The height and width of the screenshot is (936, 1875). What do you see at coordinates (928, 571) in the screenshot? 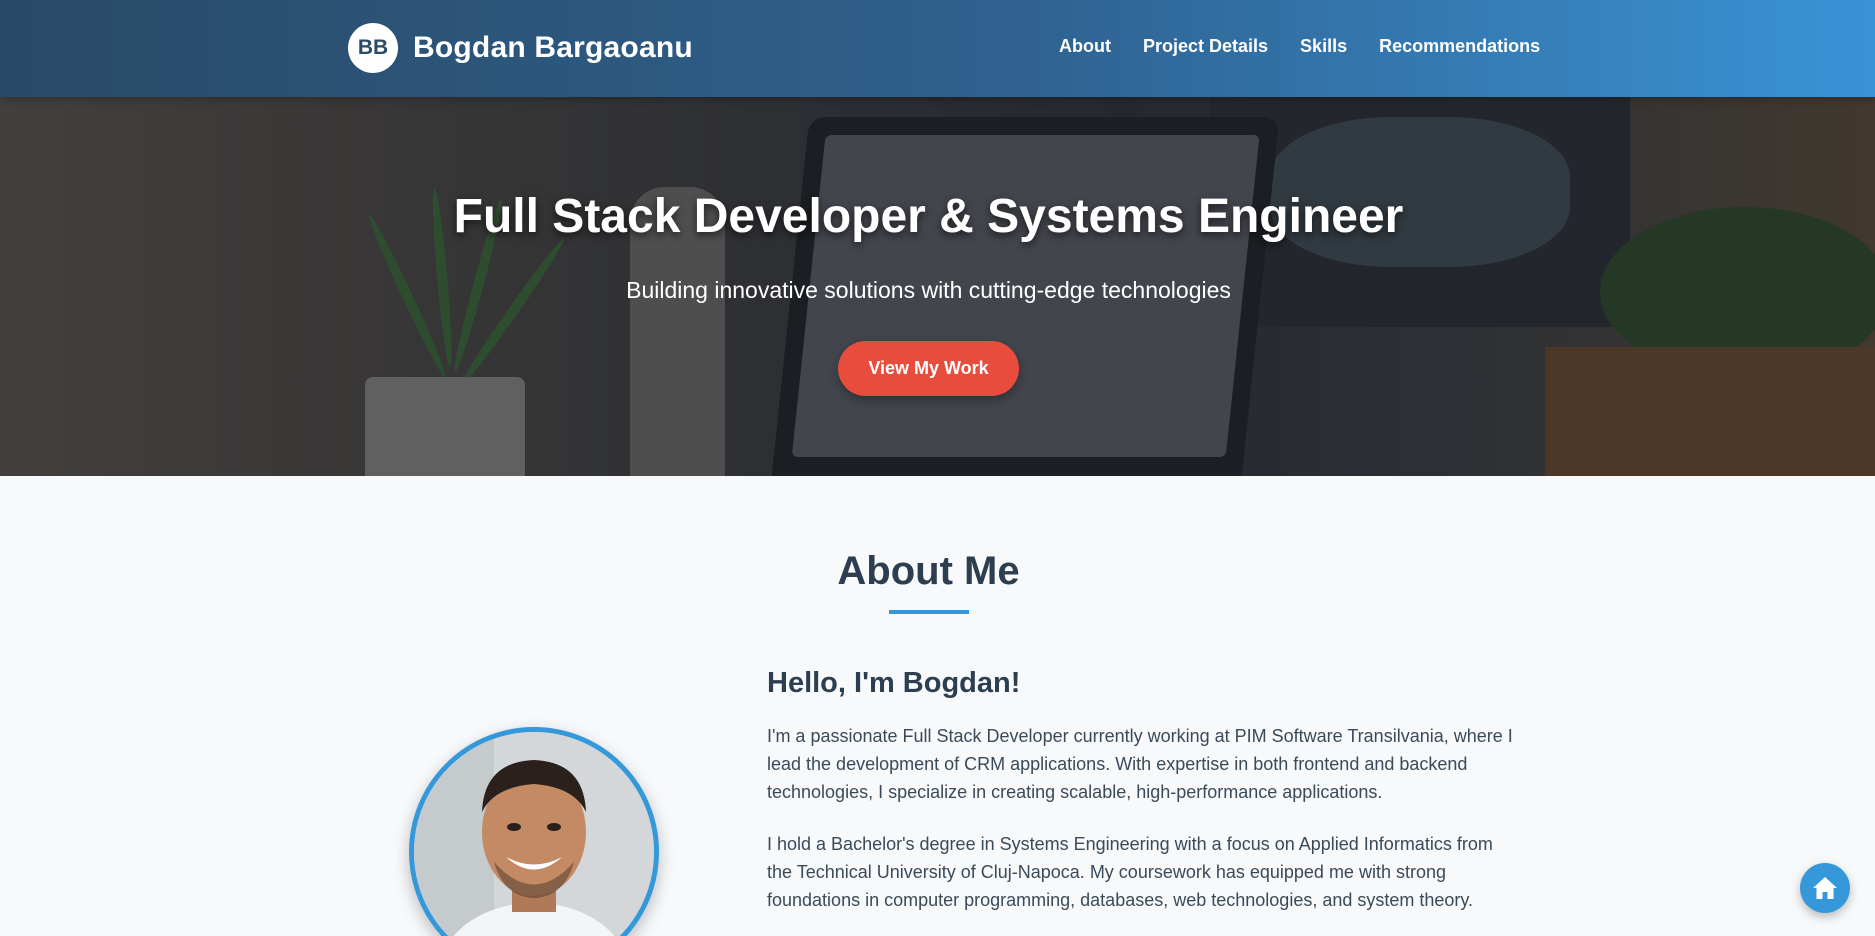
I see `section-title: About Me` at bounding box center [928, 571].